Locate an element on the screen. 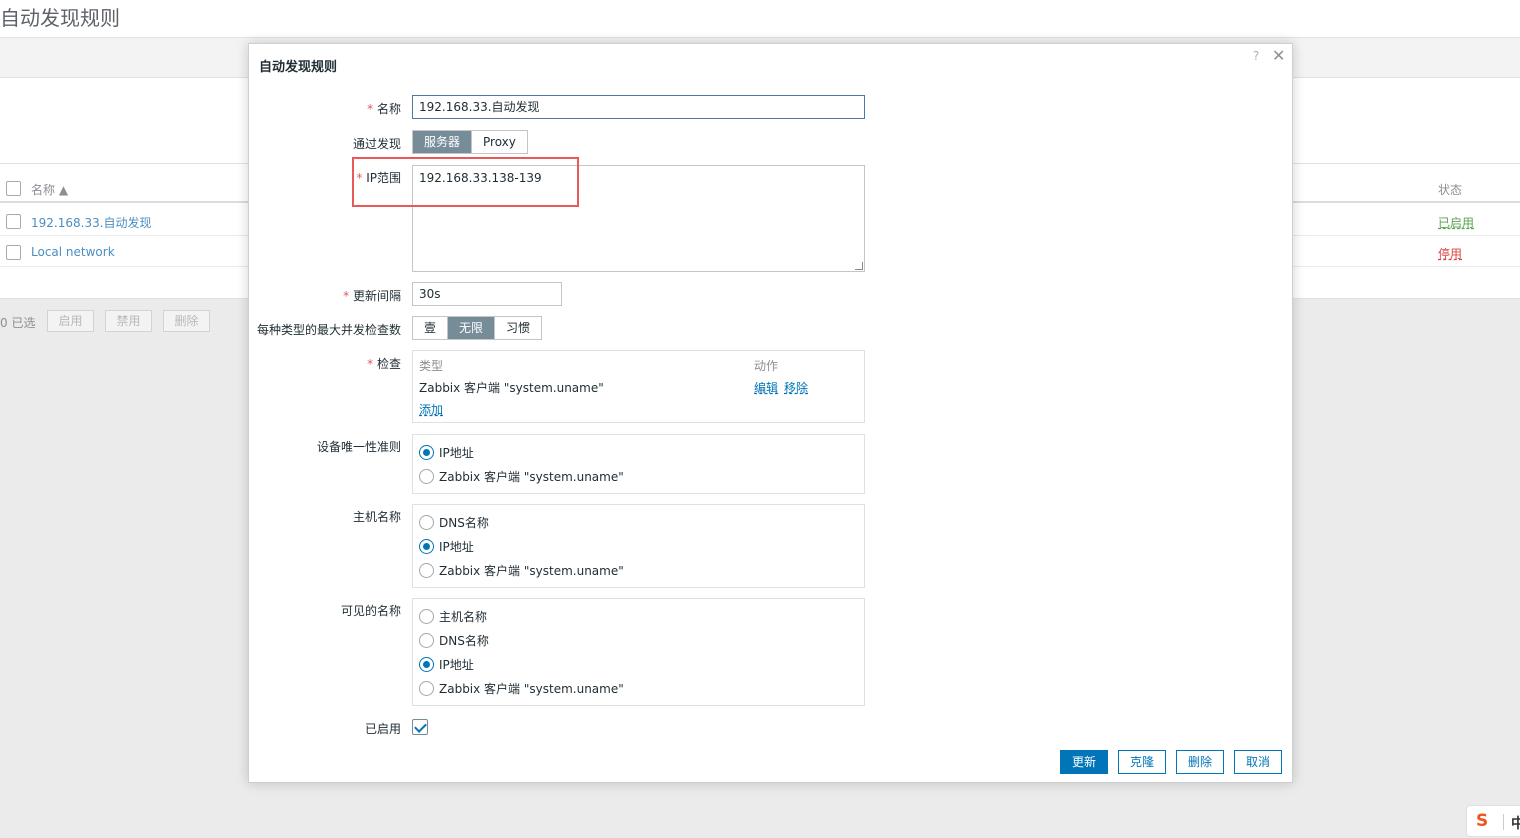  enabled-label: 已启用 is located at coordinates (382, 729).